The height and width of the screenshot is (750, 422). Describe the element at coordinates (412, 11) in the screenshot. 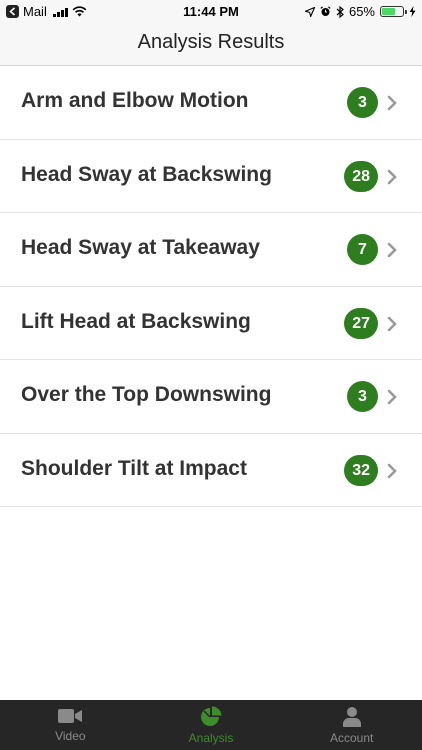

I see `charging-bolt-icon` at that location.